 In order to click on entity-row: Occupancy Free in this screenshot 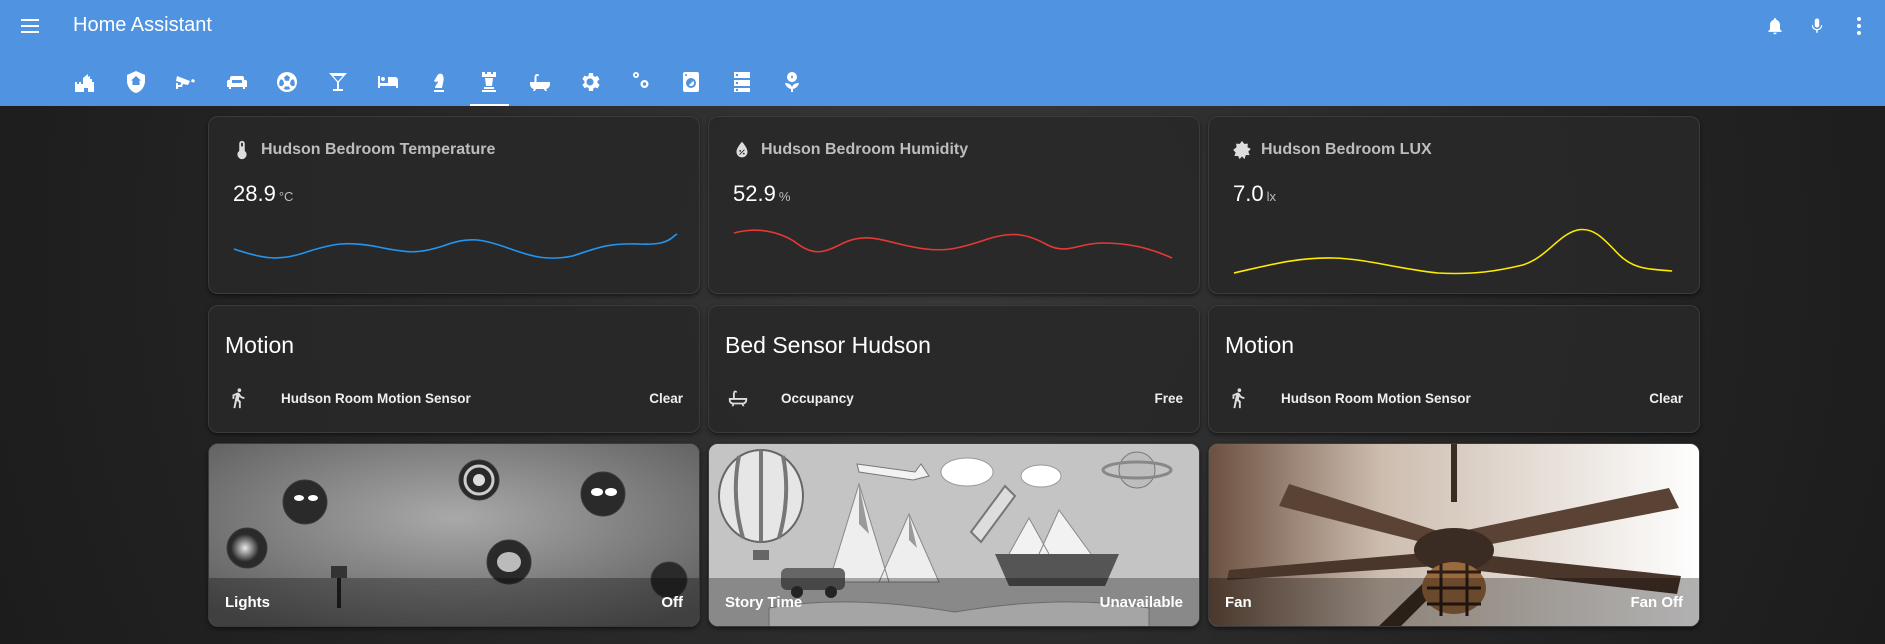, I will do `click(954, 398)`.